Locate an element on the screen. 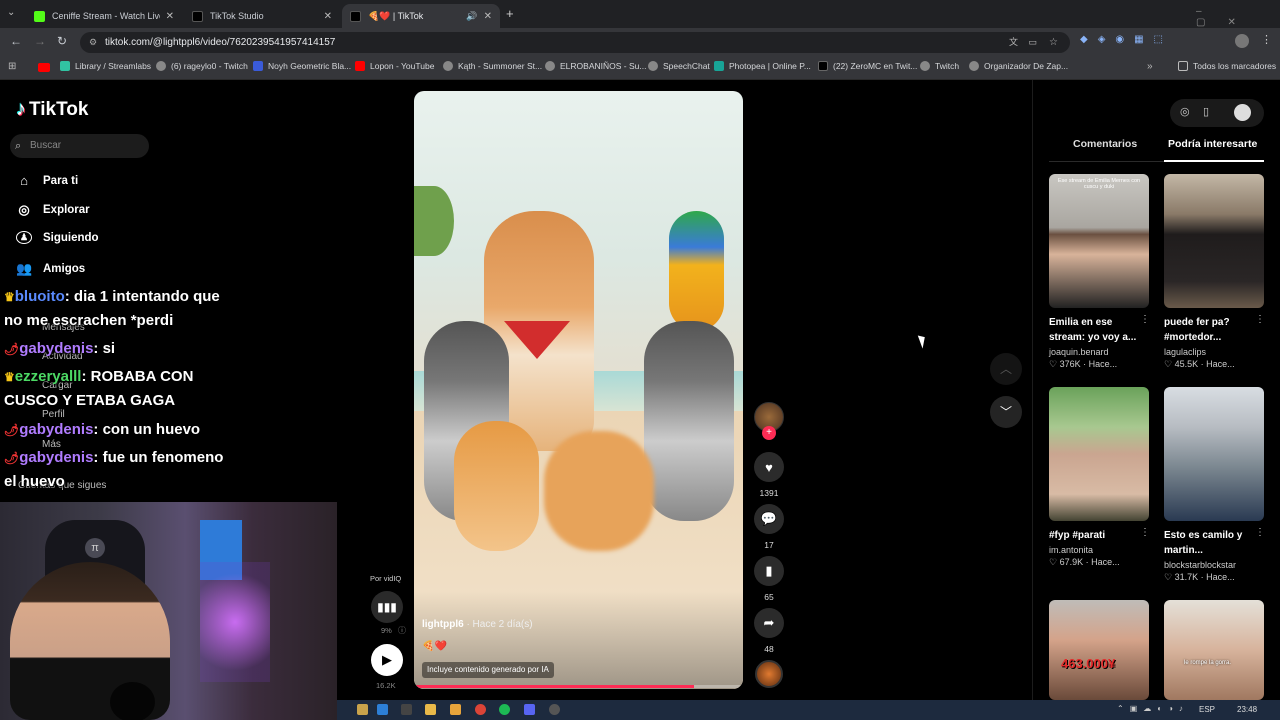 The width and height of the screenshot is (1280, 720). nav-item-following: ♟ Siguiendo is located at coordinates (57, 237).